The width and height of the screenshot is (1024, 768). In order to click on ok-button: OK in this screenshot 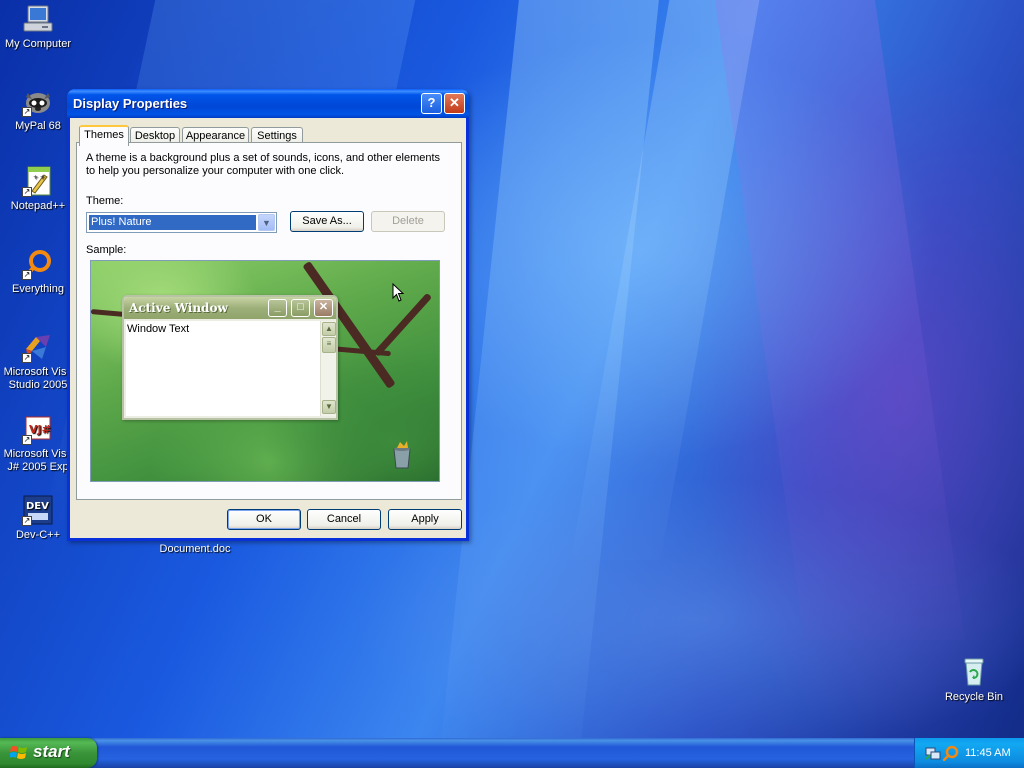, I will do `click(264, 519)`.